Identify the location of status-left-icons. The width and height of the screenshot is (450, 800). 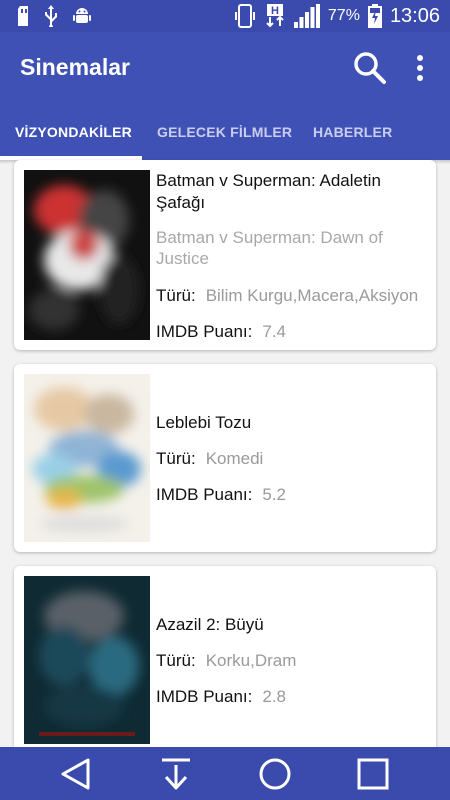
(55, 16).